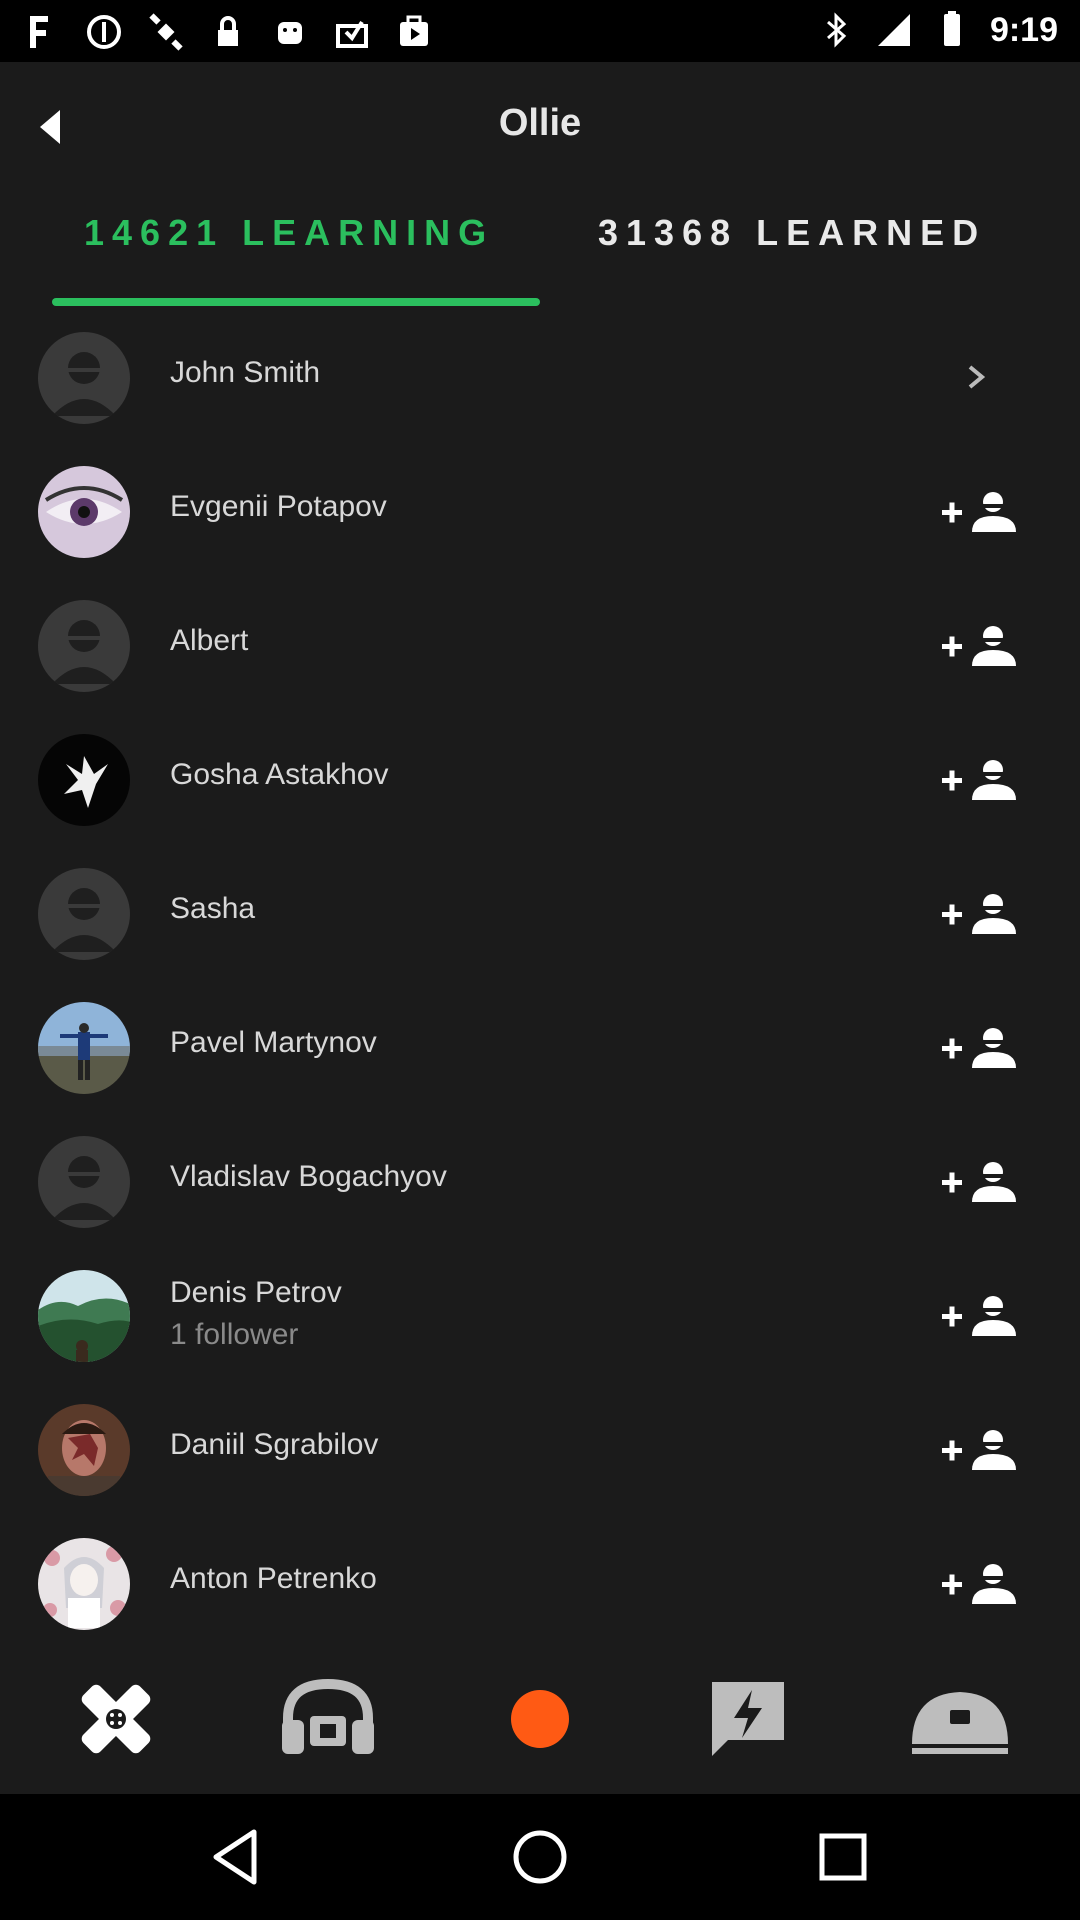 This screenshot has width=1080, height=1920. What do you see at coordinates (116, 1719) in the screenshot?
I see `tools-icon` at bounding box center [116, 1719].